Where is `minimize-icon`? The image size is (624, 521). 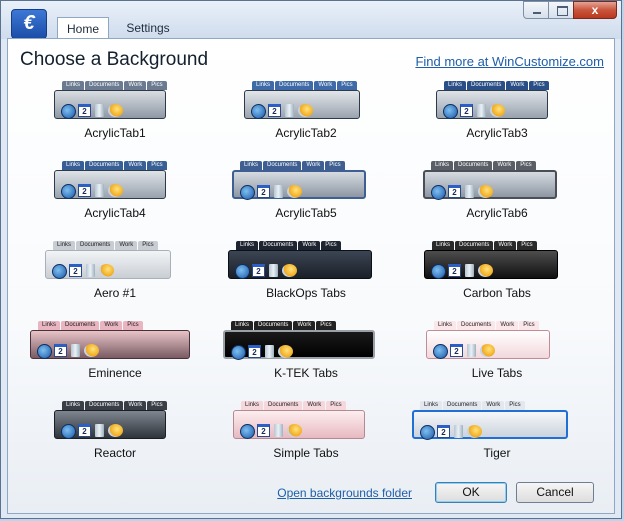
minimize-icon is located at coordinates (537, 13).